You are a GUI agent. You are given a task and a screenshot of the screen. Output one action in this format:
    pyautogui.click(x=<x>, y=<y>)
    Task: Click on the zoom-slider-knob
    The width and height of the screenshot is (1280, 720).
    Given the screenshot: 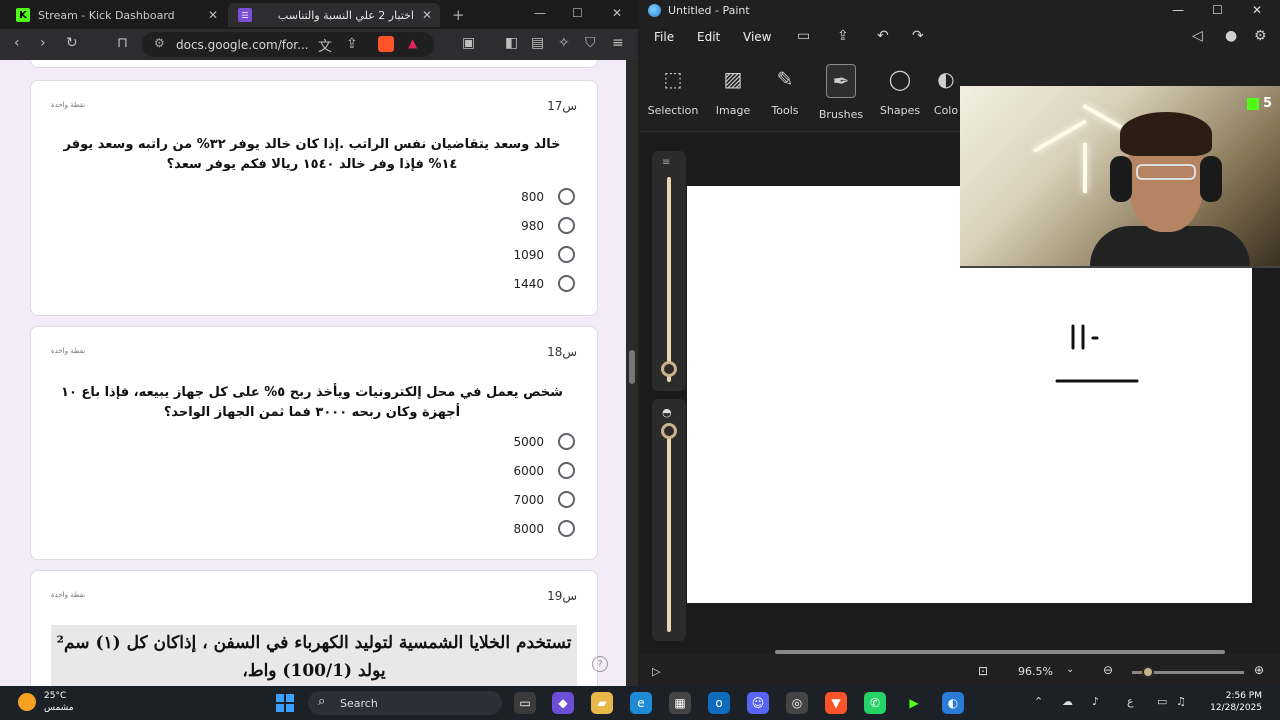 What is the action you would take?
    pyautogui.click(x=1148, y=672)
    